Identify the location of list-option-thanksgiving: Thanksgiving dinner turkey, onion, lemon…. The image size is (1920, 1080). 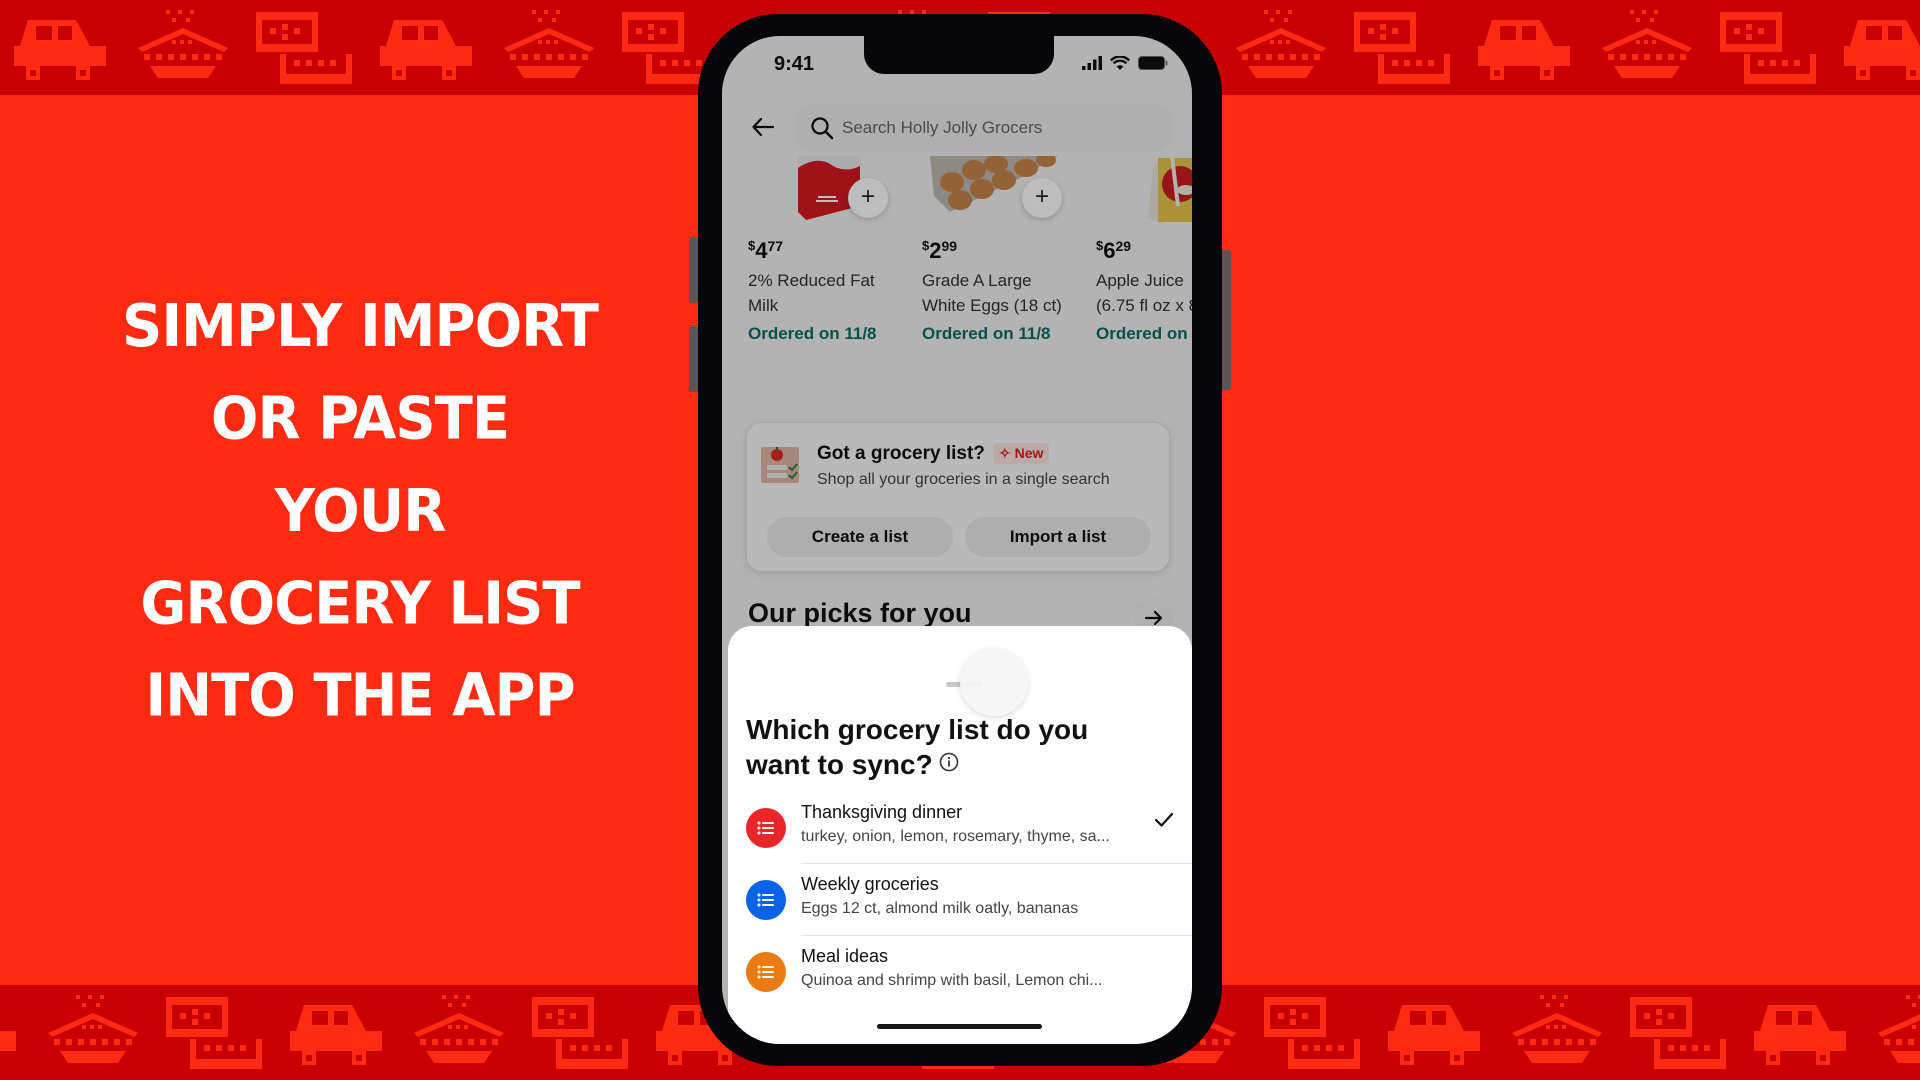
(960, 828).